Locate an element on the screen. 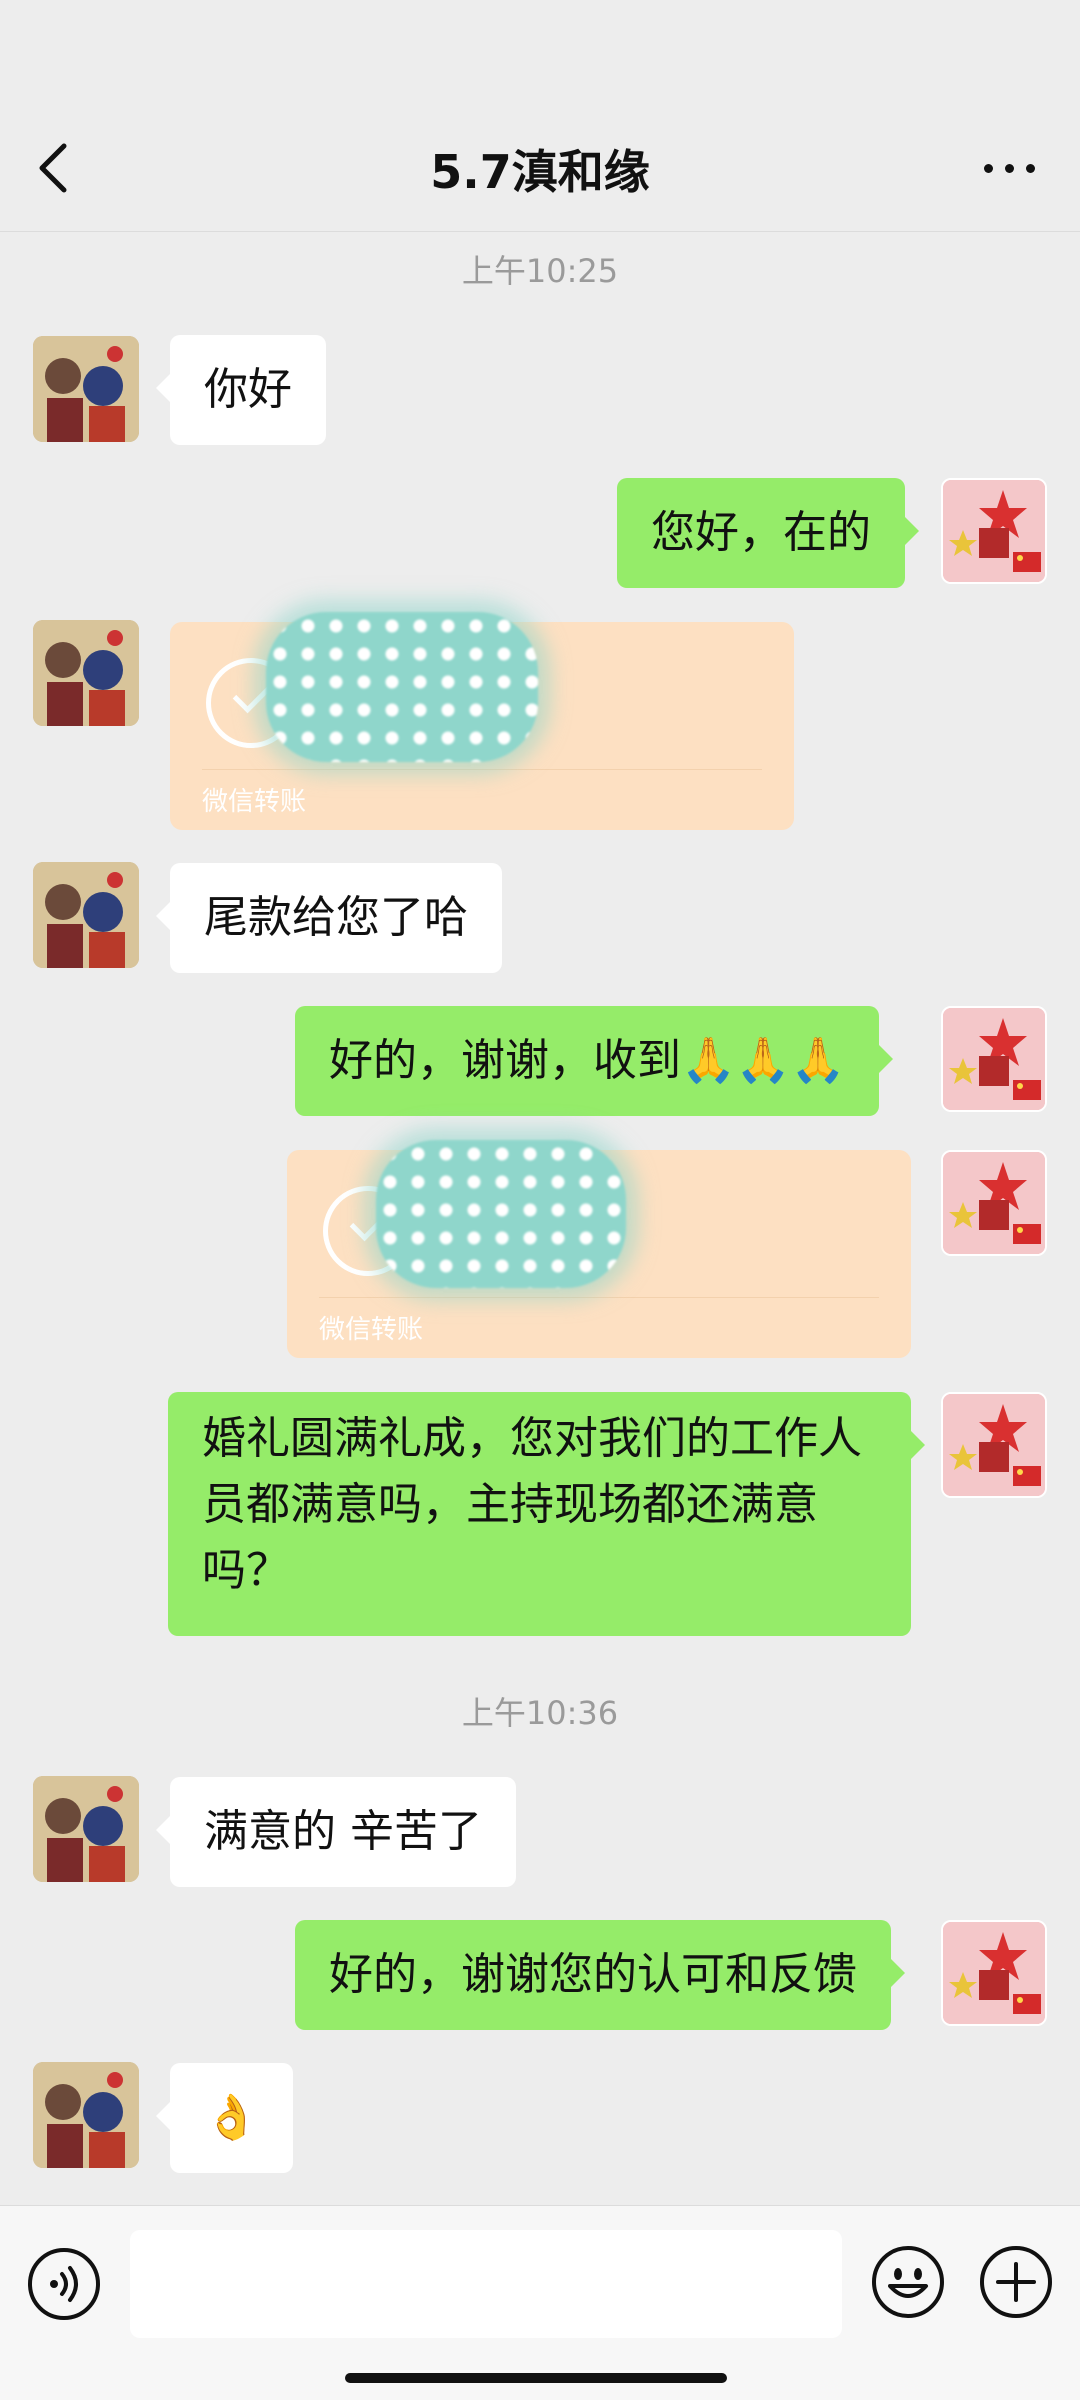 The image size is (1080, 2400). timestamp: 上午10:36 is located at coordinates (540, 1713).